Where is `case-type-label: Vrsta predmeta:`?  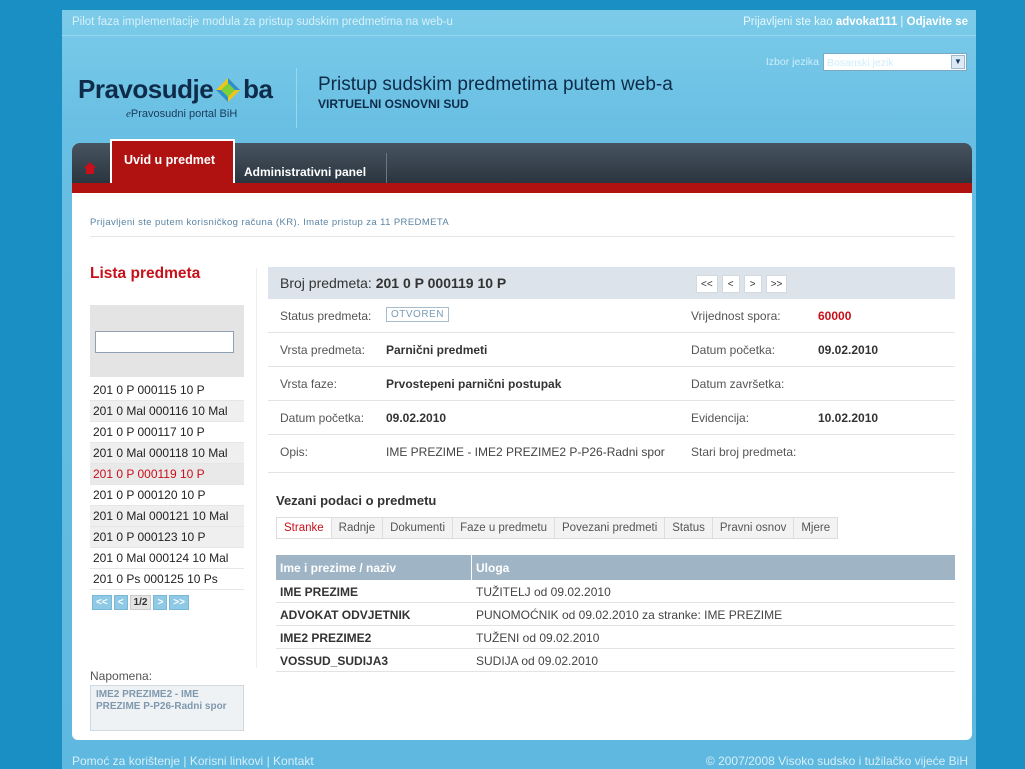
case-type-label: Vrsta predmeta: is located at coordinates (322, 350).